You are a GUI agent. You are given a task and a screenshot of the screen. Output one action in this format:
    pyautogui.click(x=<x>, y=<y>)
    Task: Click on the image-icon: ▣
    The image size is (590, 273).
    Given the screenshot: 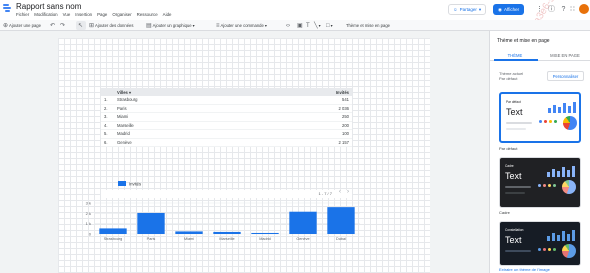 What is the action you would take?
    pyautogui.click(x=300, y=26)
    